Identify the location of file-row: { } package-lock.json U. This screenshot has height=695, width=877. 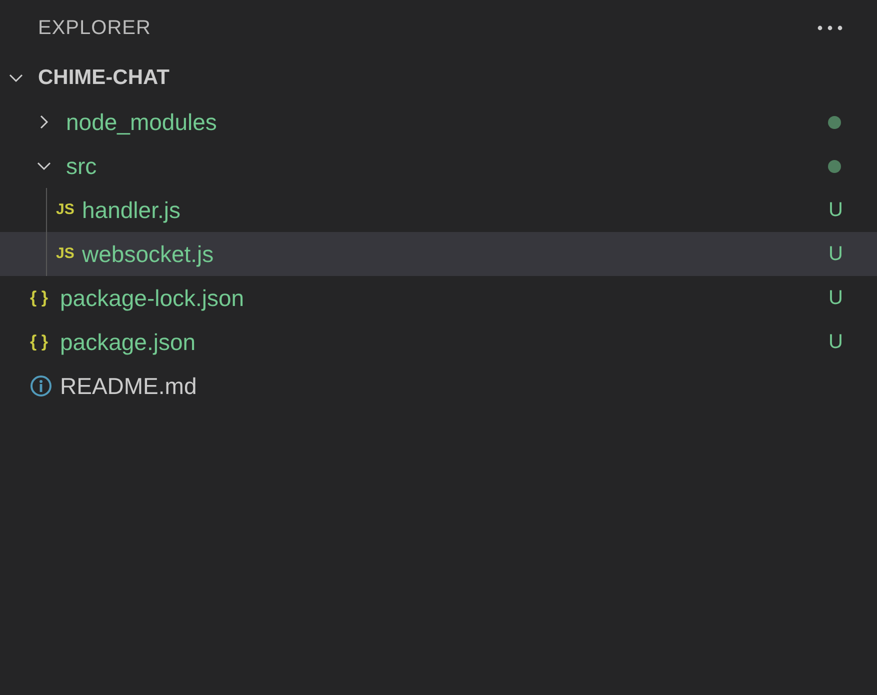
(438, 298).